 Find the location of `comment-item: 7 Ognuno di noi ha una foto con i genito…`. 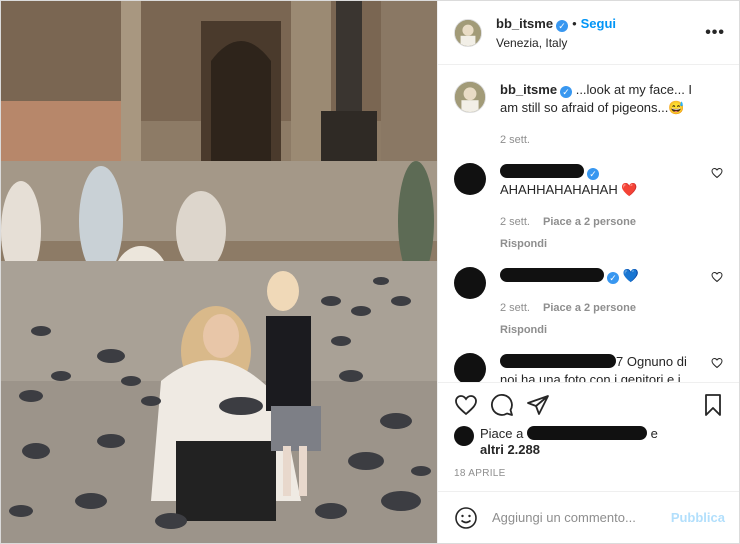

comment-item: 7 Ognuno di noi ha una foto con i genito… is located at coordinates (588, 367).